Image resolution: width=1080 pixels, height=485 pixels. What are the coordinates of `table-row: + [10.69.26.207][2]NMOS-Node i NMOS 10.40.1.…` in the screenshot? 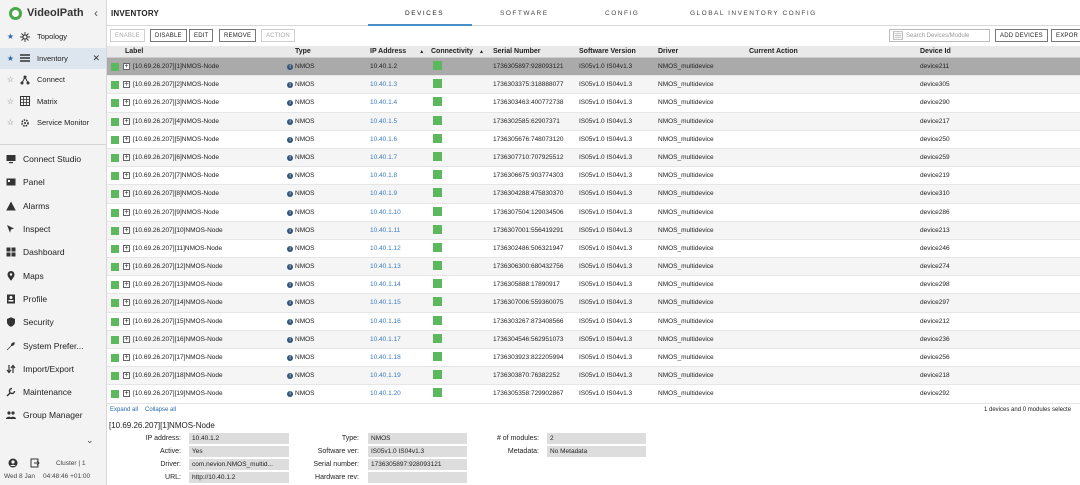 It's located at (593, 85).